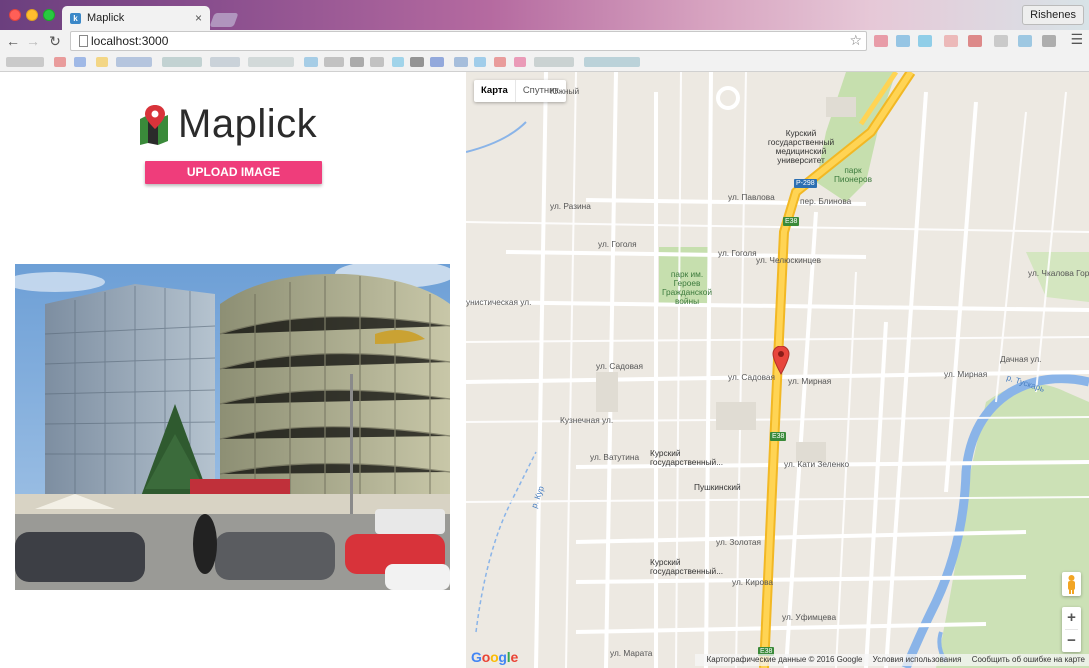  I want to click on maplick-logo: Maplick, so click(227, 124).